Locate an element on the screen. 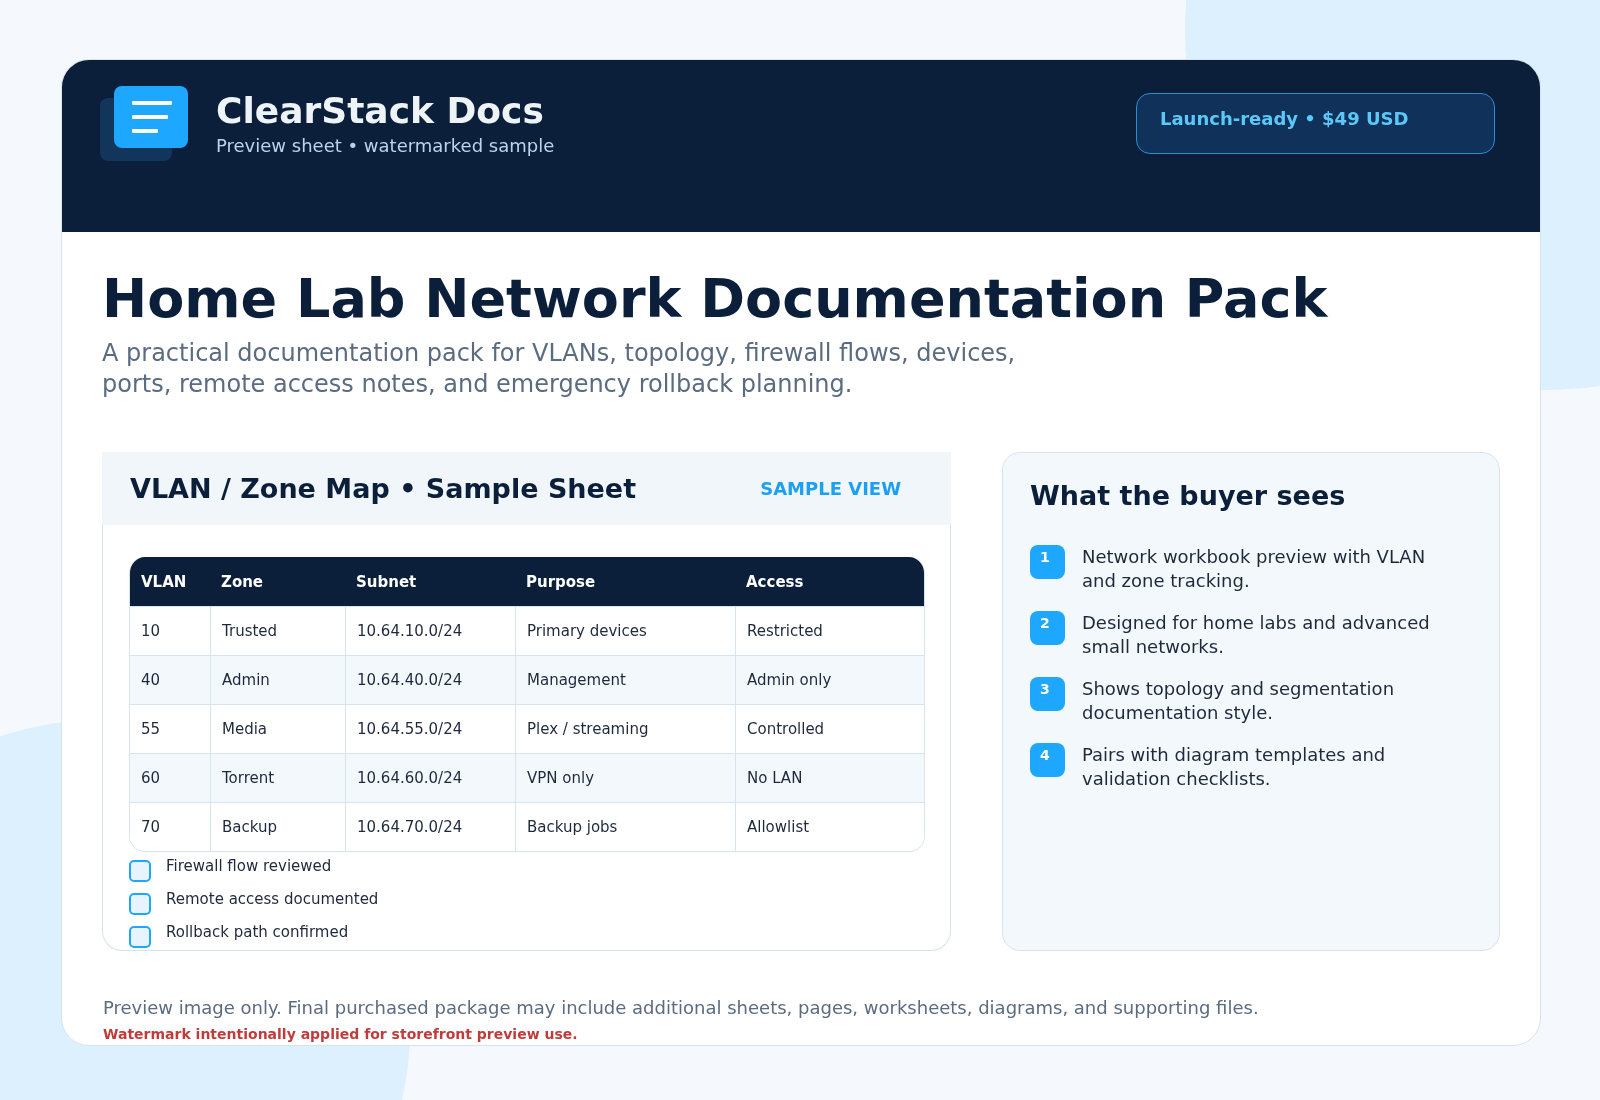 Image resolution: width=1600 pixels, height=1100 pixels. table-cell: Media is located at coordinates (277, 728).